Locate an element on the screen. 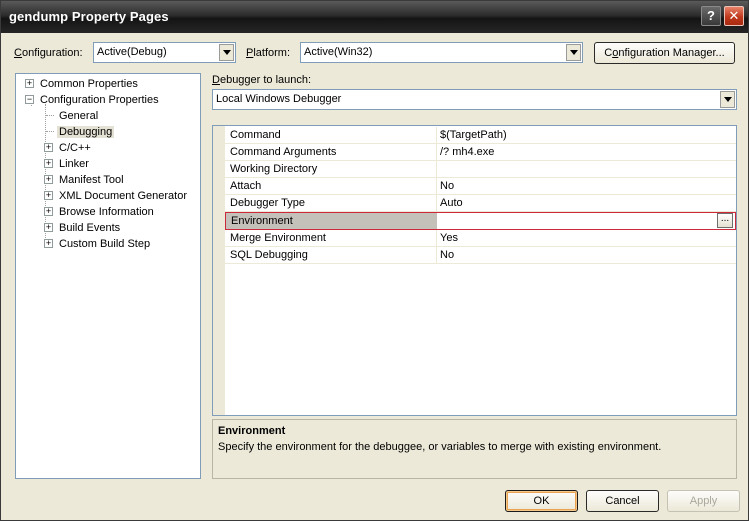 This screenshot has width=749, height=521. platform-value: Active(Win32) is located at coordinates (338, 52).